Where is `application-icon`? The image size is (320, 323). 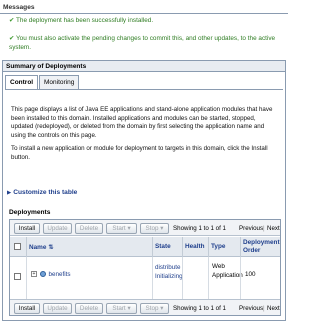 application-icon is located at coordinates (42, 274).